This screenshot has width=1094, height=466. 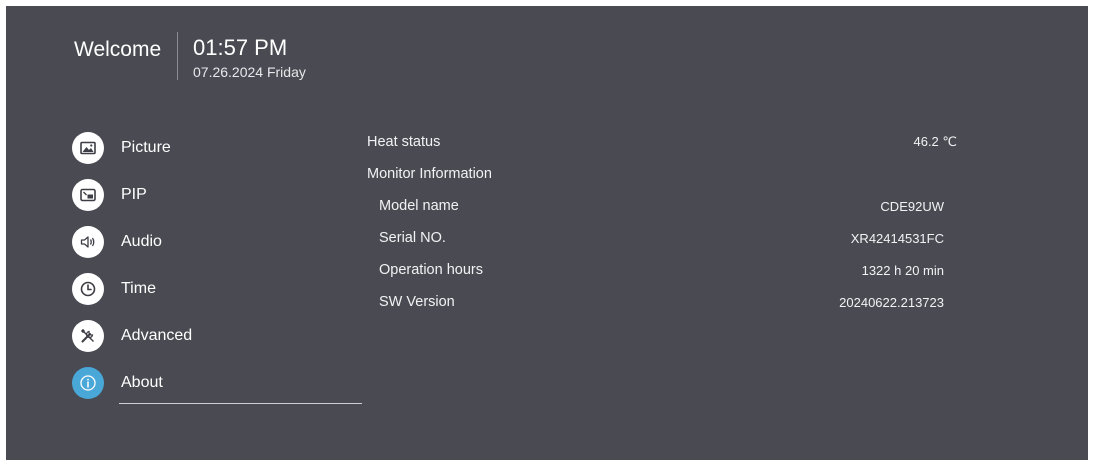 What do you see at coordinates (417, 302) in the screenshot?
I see `sw-version-label: SW Version` at bounding box center [417, 302].